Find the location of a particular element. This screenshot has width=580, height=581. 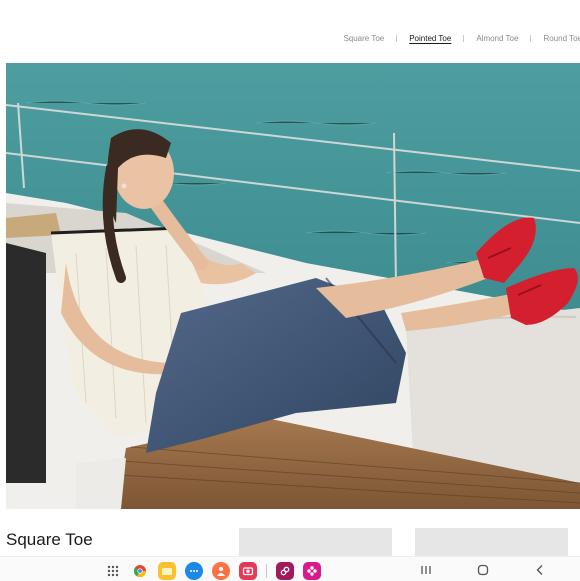

dock-divider is located at coordinates (266, 571).